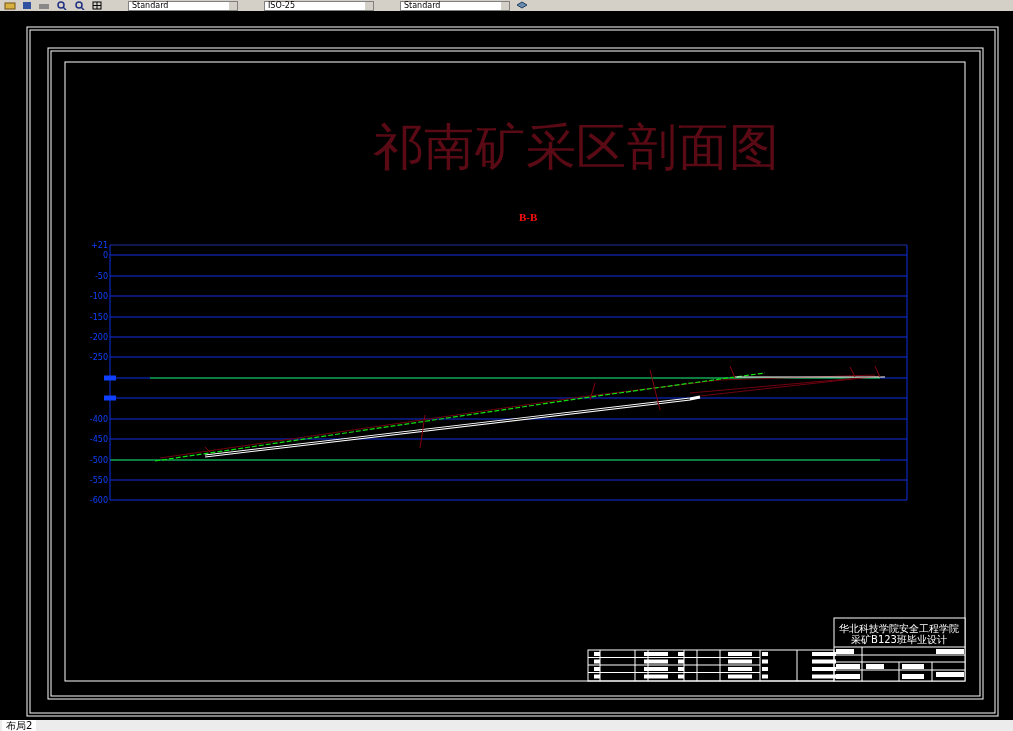 The image size is (1013, 731). What do you see at coordinates (899, 628) in the screenshot?
I see `school-name: 华北科技学院安全工程学院` at bounding box center [899, 628].